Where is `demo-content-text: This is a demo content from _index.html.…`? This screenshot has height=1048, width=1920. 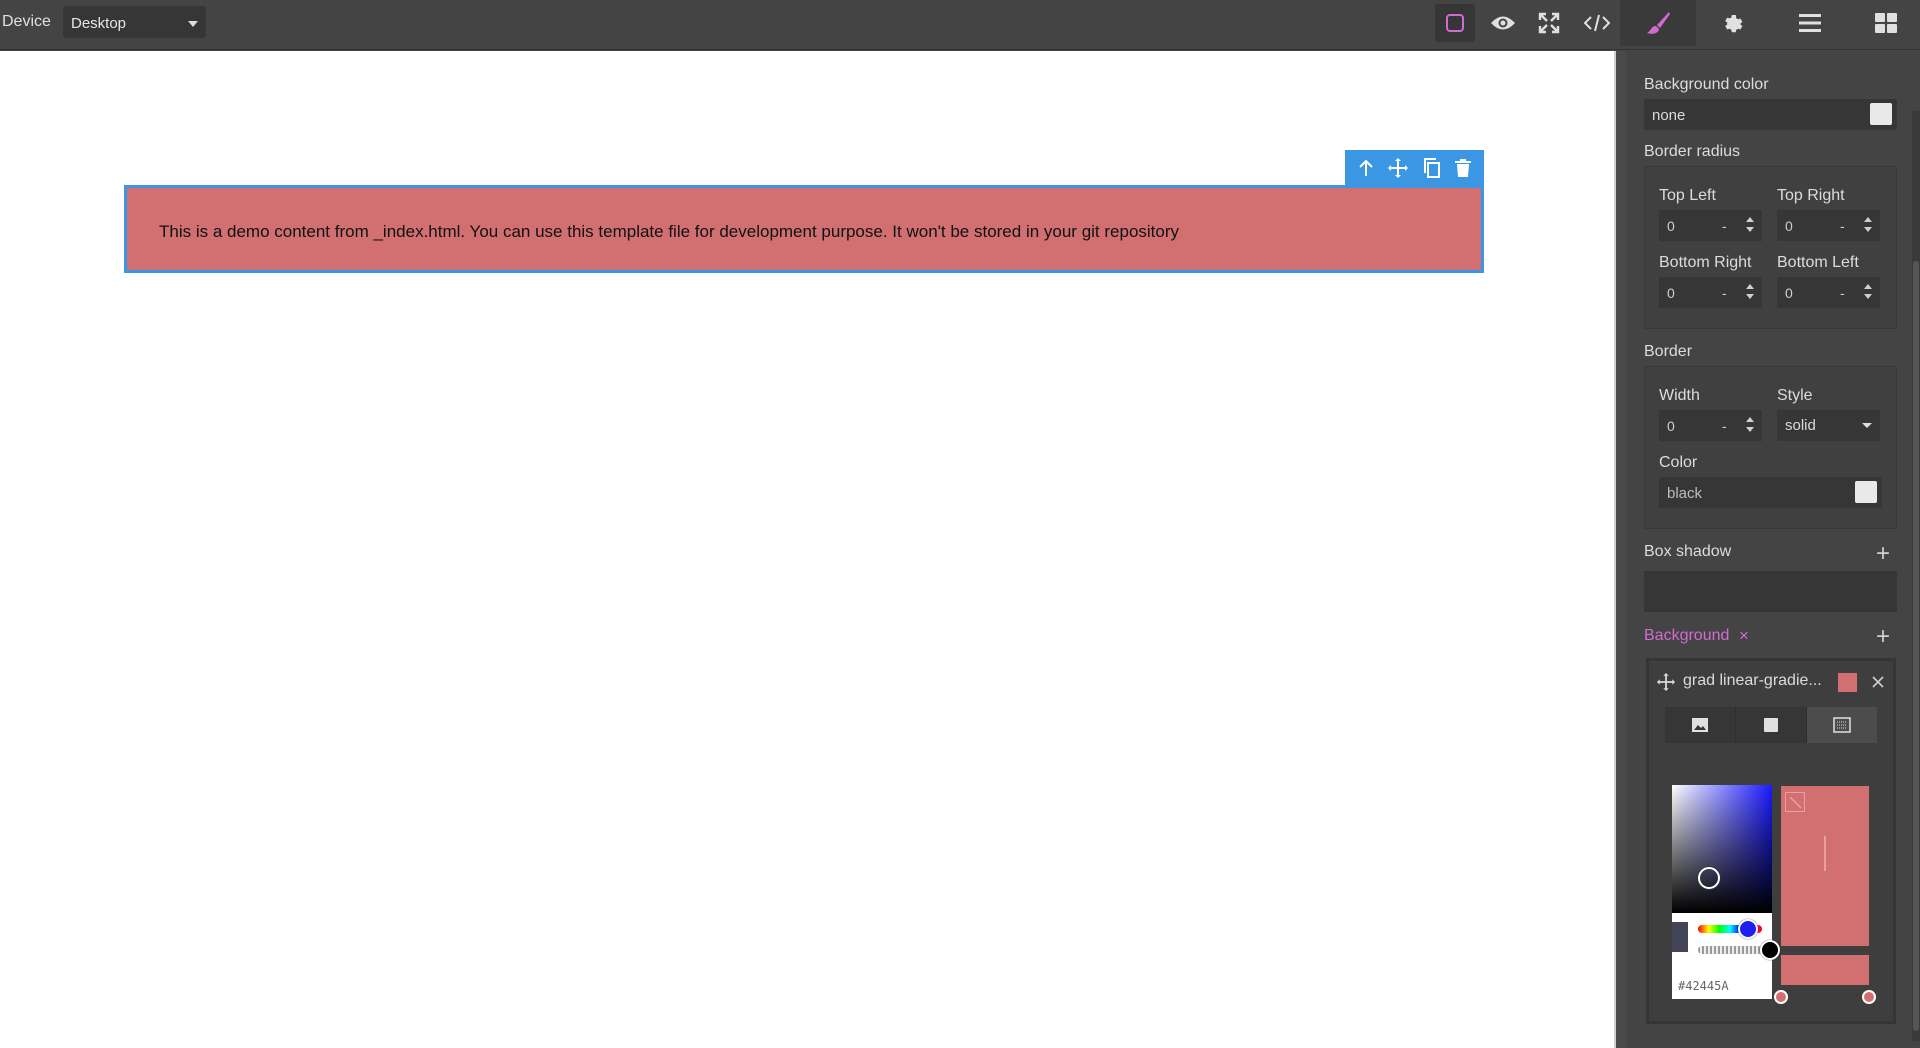 demo-content-text: This is a demo content from _index.html.… is located at coordinates (669, 232).